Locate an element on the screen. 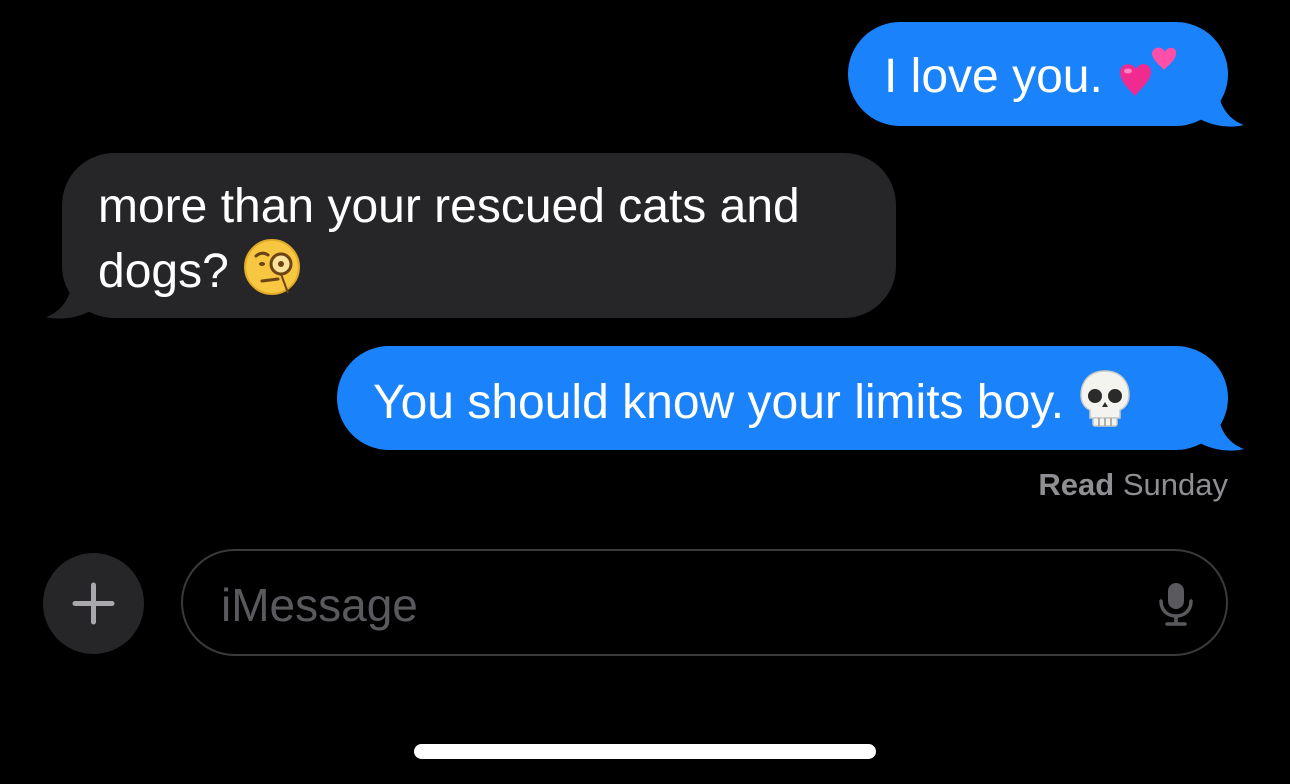 The width and height of the screenshot is (1290, 784). message-bubble-sent: I love you. is located at coordinates (1038, 74).